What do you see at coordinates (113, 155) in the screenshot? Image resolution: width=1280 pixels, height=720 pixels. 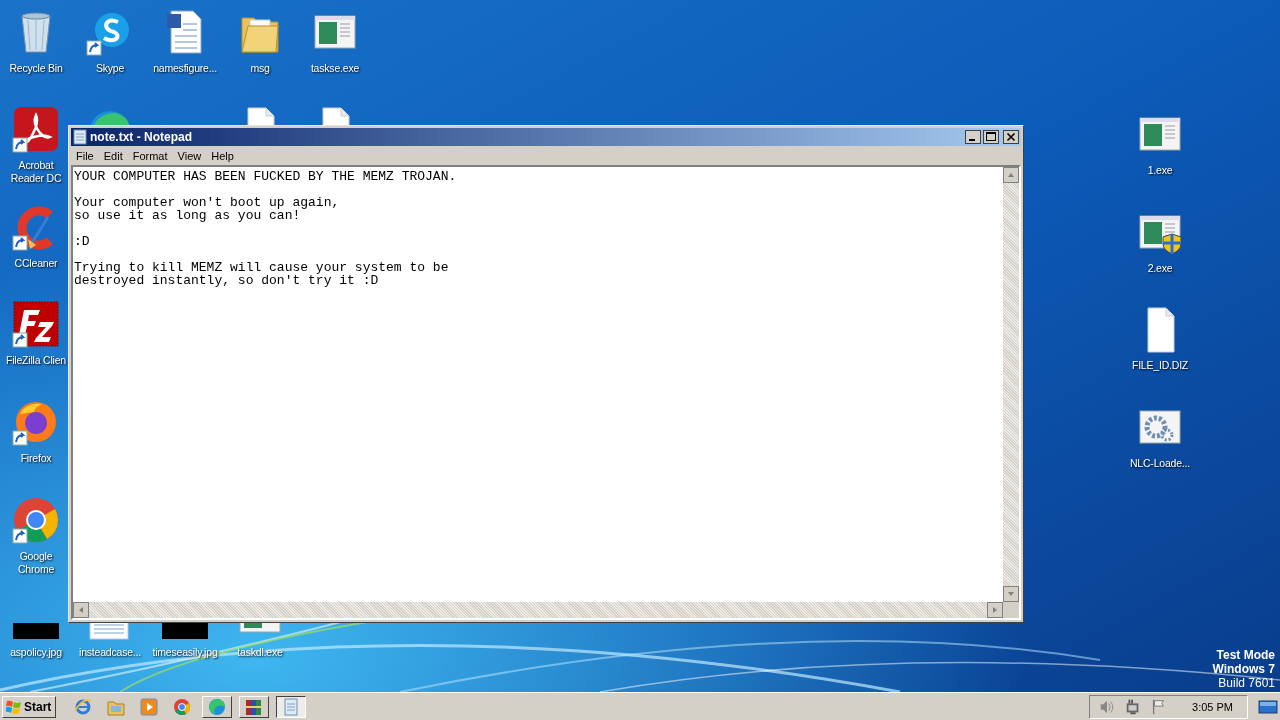 I see `menu-item: Edit` at bounding box center [113, 155].